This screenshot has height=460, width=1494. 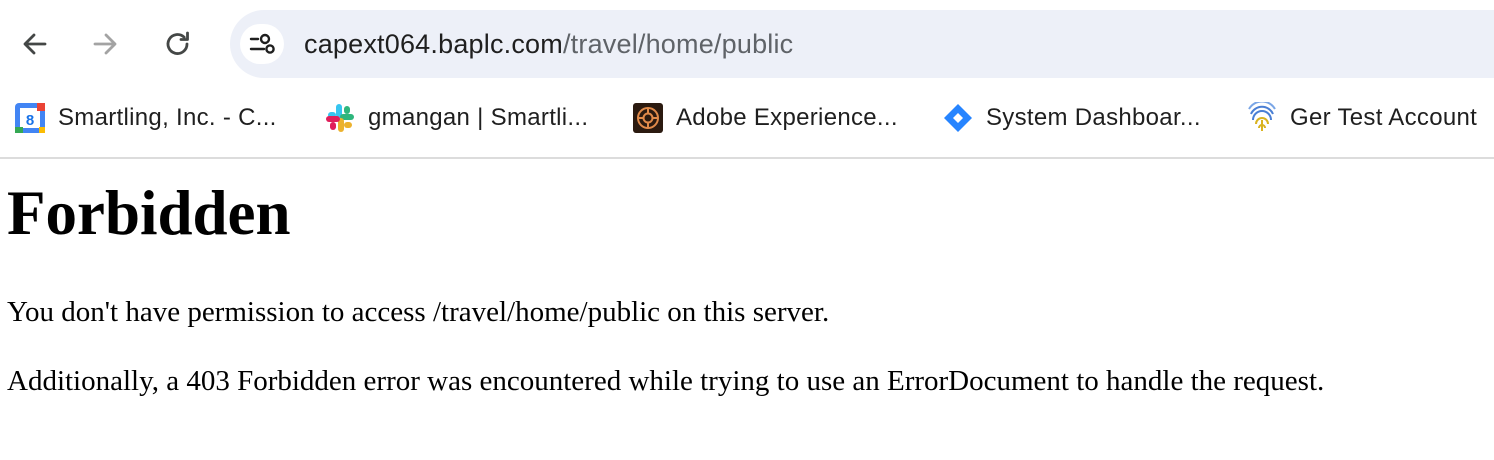 I want to click on url-text: capext064.baplc.com/travel/home/public, so click(x=548, y=44).